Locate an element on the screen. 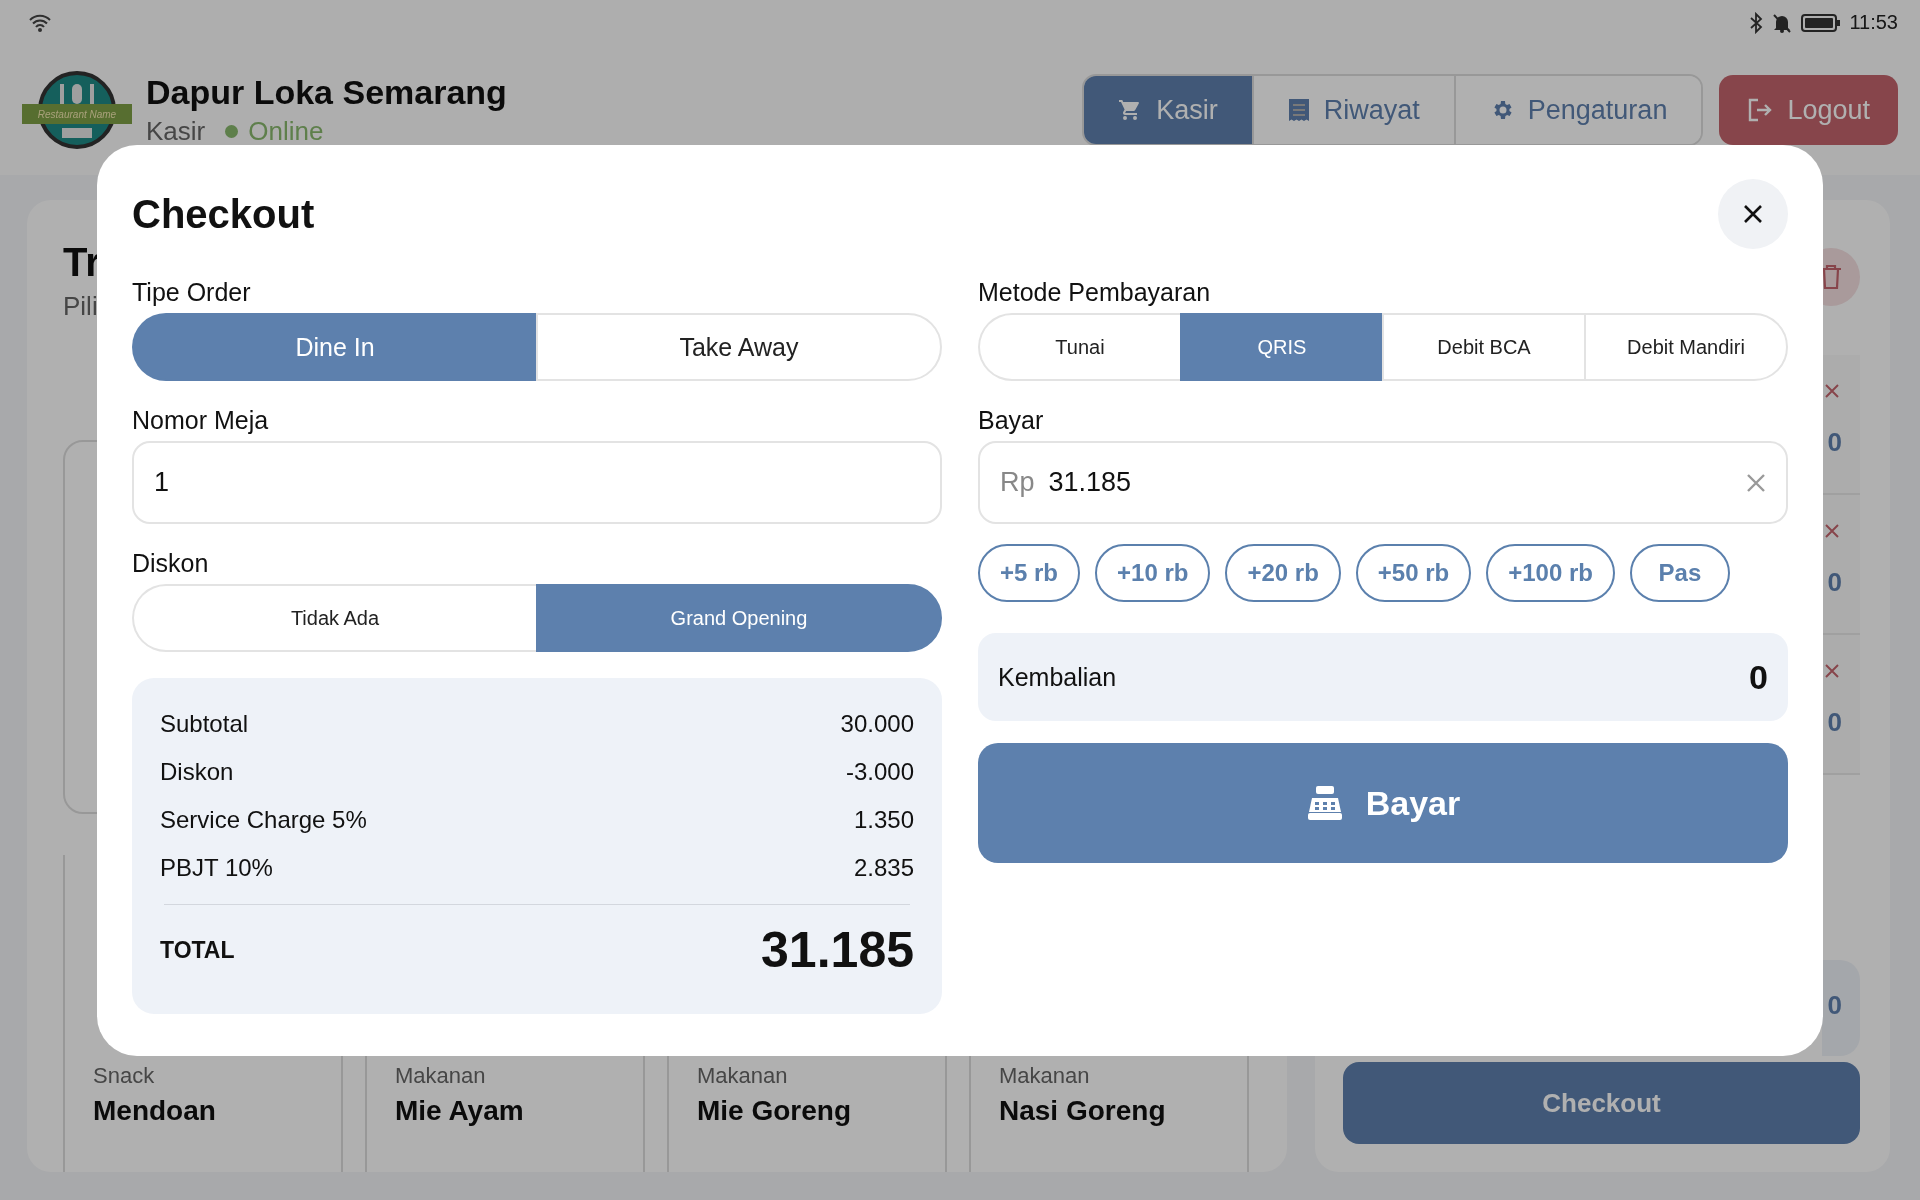  option-tab: Grand Opening is located at coordinates (739, 618).